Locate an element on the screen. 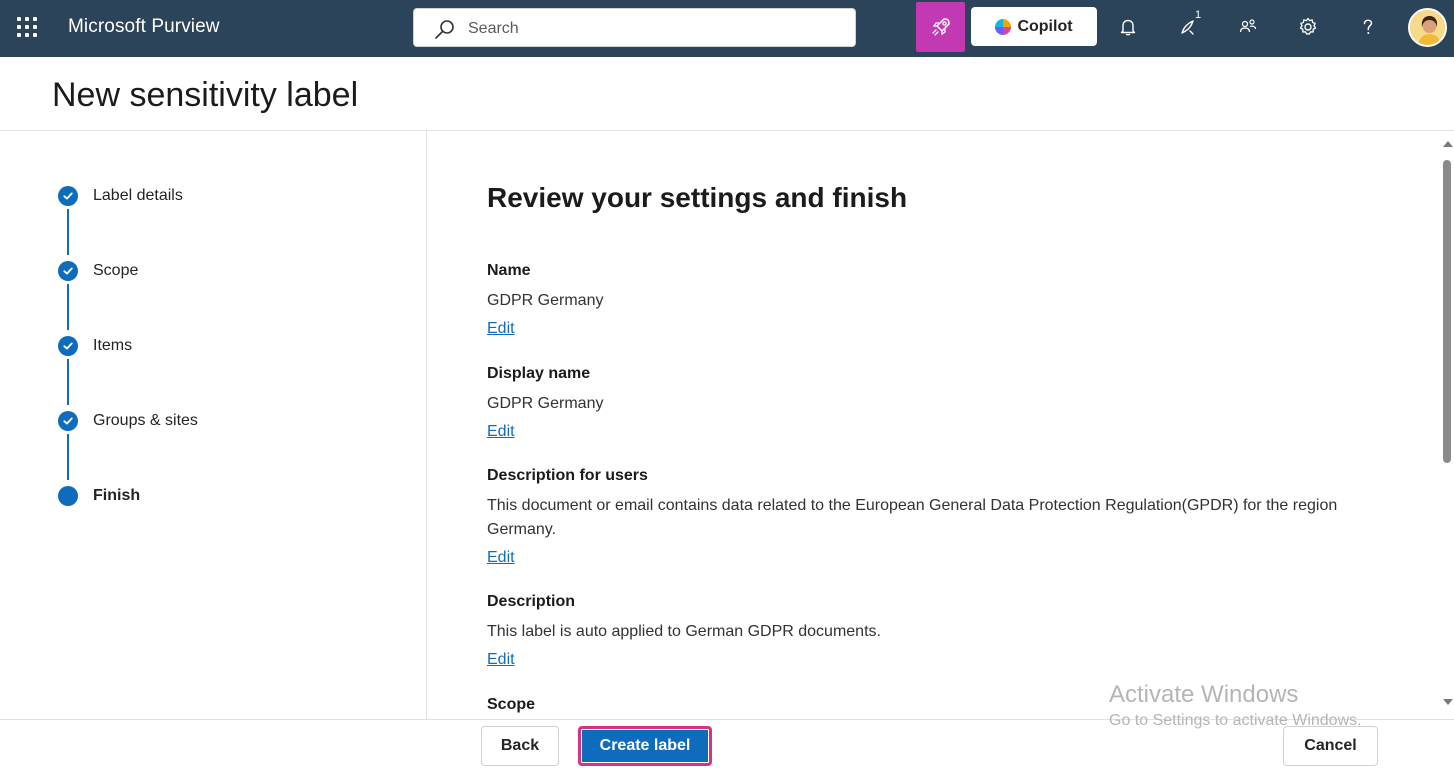  section-heading: Display name is located at coordinates (539, 373).